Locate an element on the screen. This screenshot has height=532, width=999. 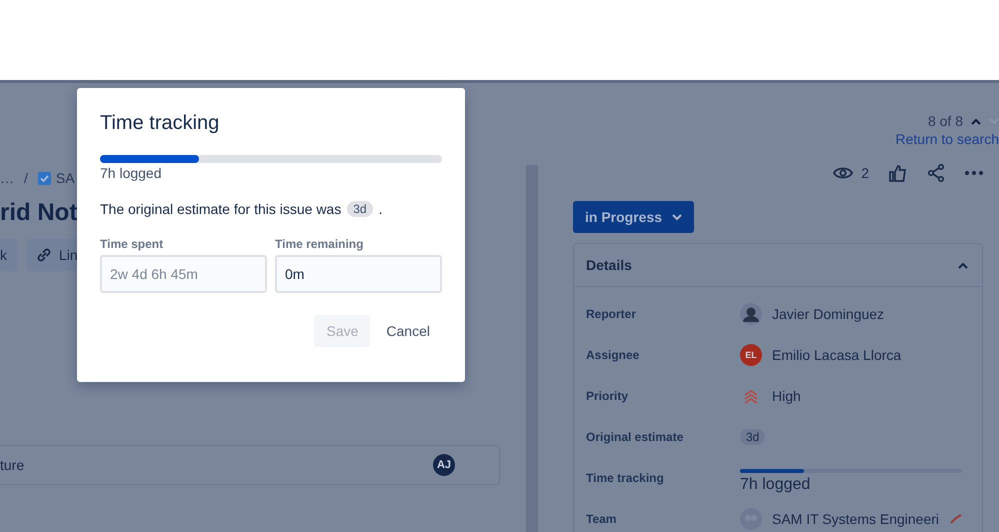
status-dropdown: in Progress is located at coordinates (633, 217).